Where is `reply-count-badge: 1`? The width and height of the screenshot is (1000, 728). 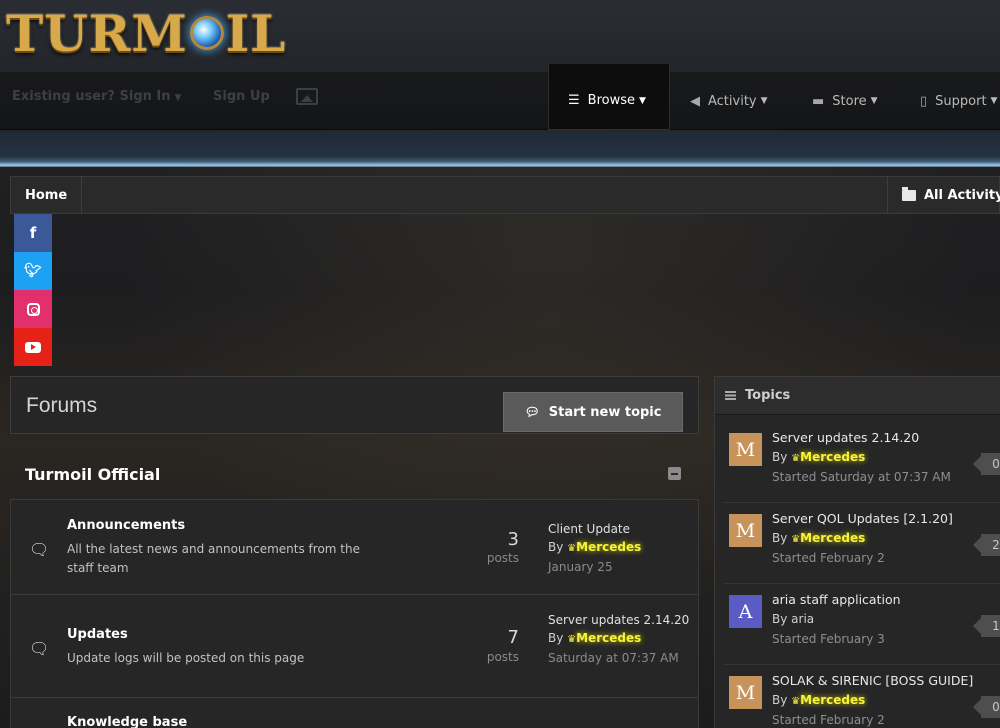
reply-count-badge: 1 is located at coordinates (986, 626).